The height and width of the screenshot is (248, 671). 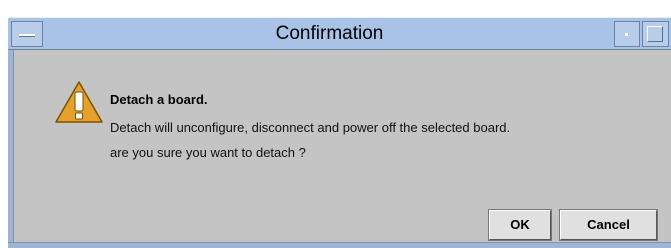 I want to click on window-menu-icon, so click(x=27, y=34).